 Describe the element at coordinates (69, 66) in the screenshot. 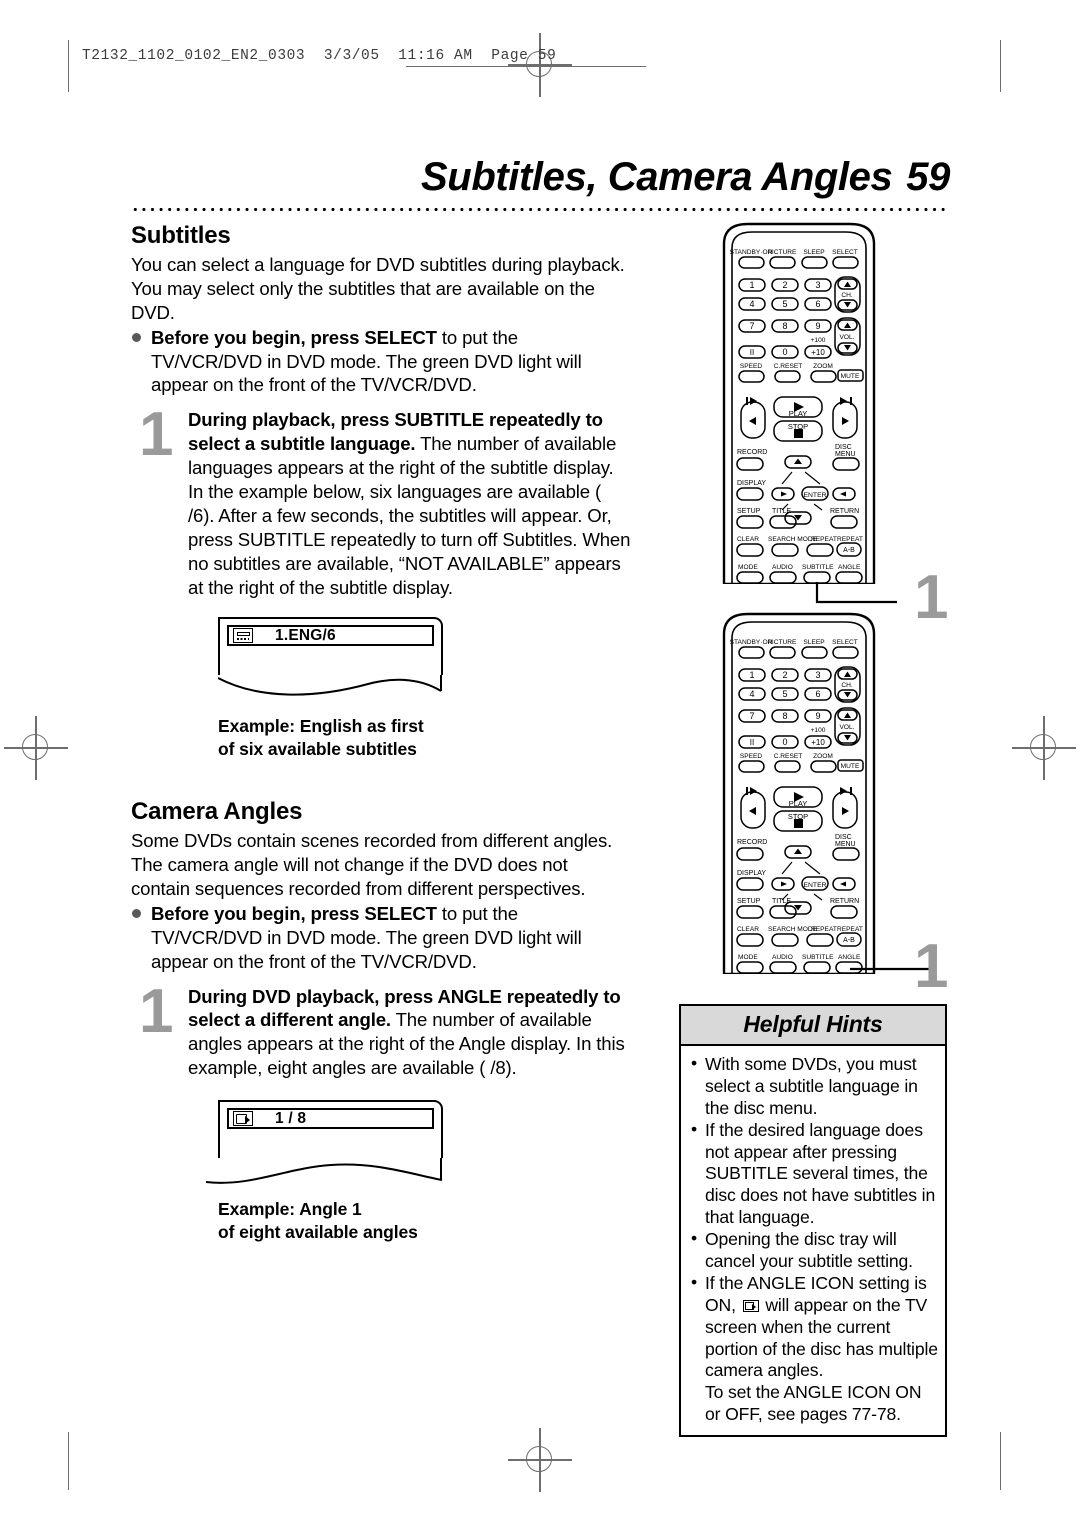

I see `trim-mark-top-left` at that location.